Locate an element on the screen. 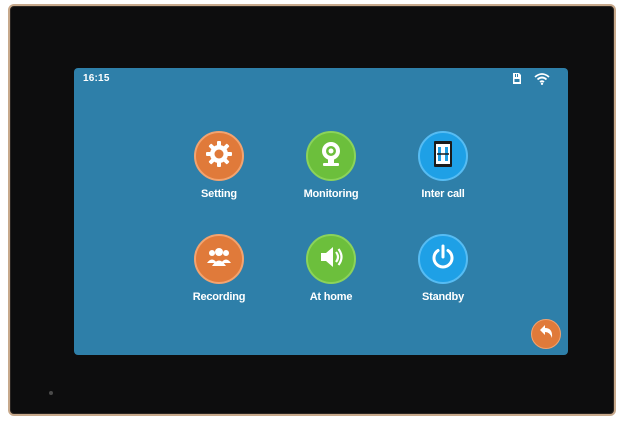 Image resolution: width=626 pixels, height=421 pixels. intercom-icon is located at coordinates (443, 156).